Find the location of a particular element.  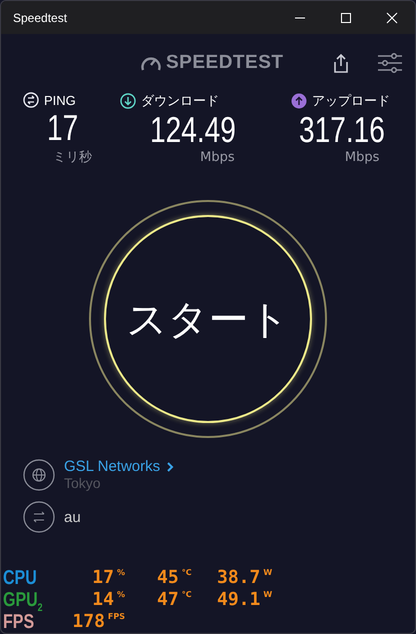

chevron-icon is located at coordinates (170, 466).